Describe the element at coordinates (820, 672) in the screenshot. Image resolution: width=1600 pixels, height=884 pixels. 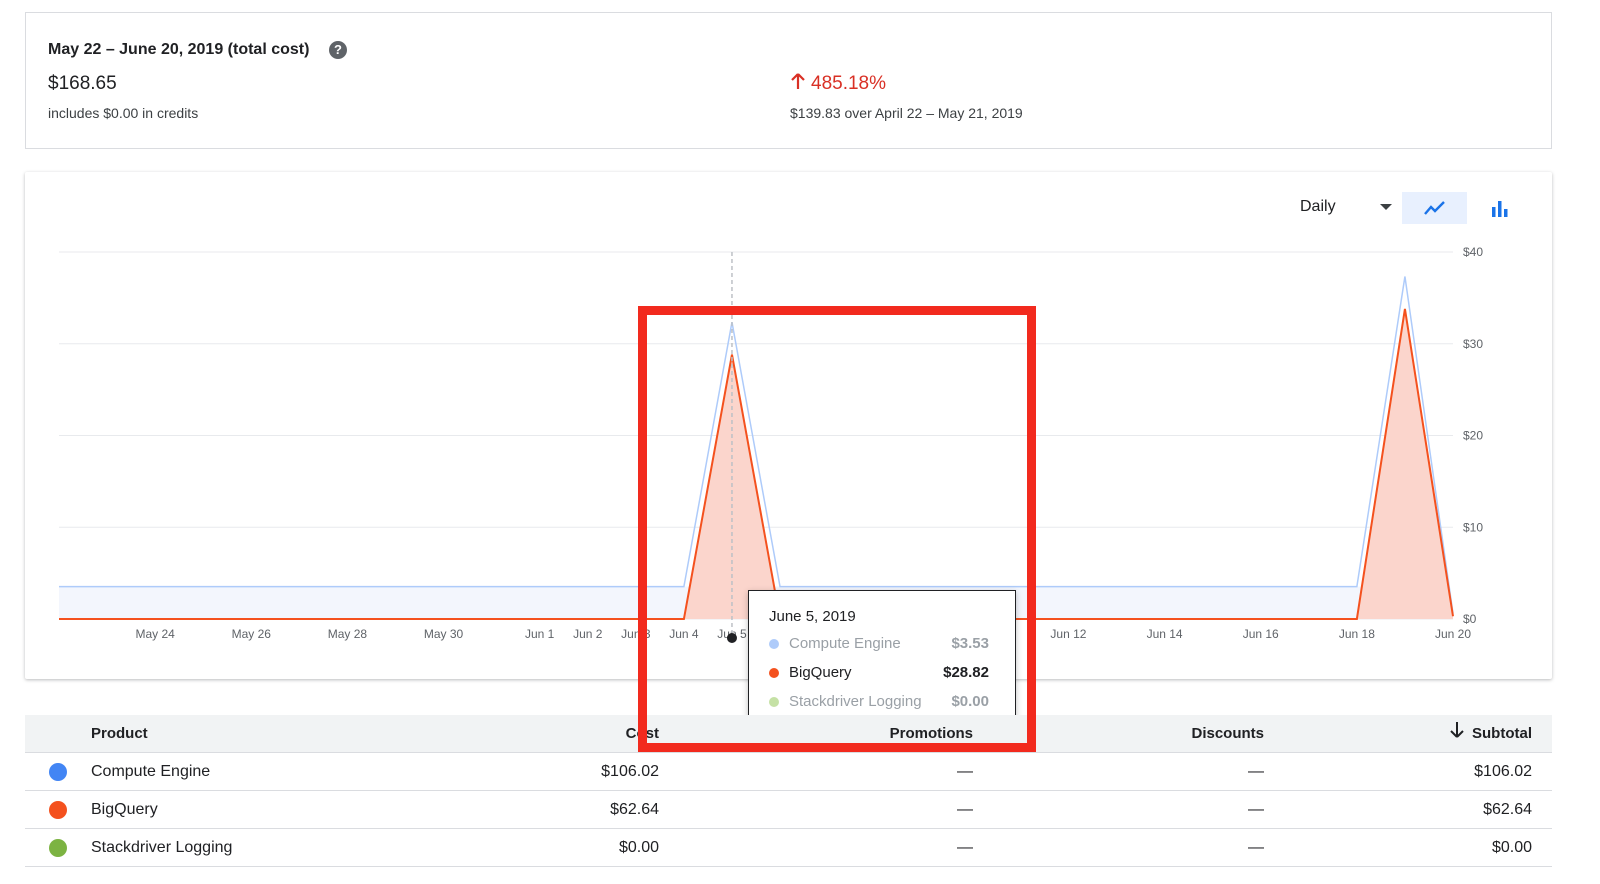
I see `tooltip-series-name: BigQuery` at that location.